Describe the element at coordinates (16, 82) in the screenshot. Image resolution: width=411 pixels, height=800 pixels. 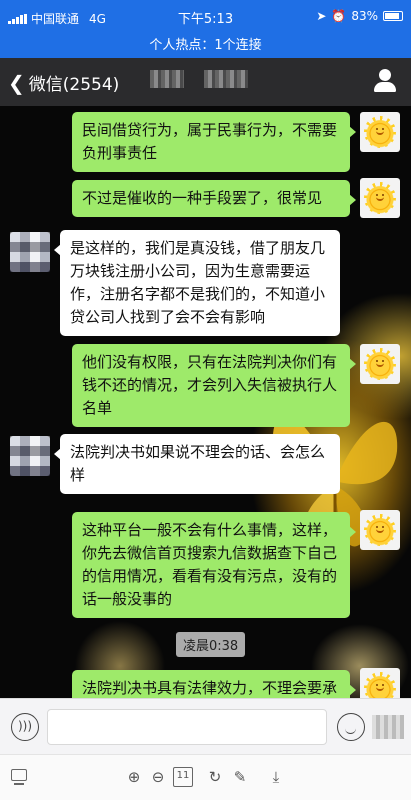
I see `chevron-left-icon: ❮` at that location.